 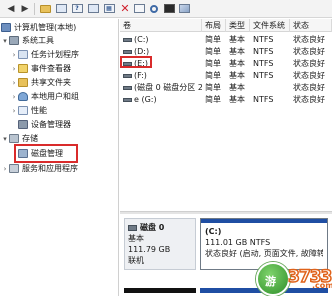 I want to click on cell-volume: (C:), so click(x=141, y=39).